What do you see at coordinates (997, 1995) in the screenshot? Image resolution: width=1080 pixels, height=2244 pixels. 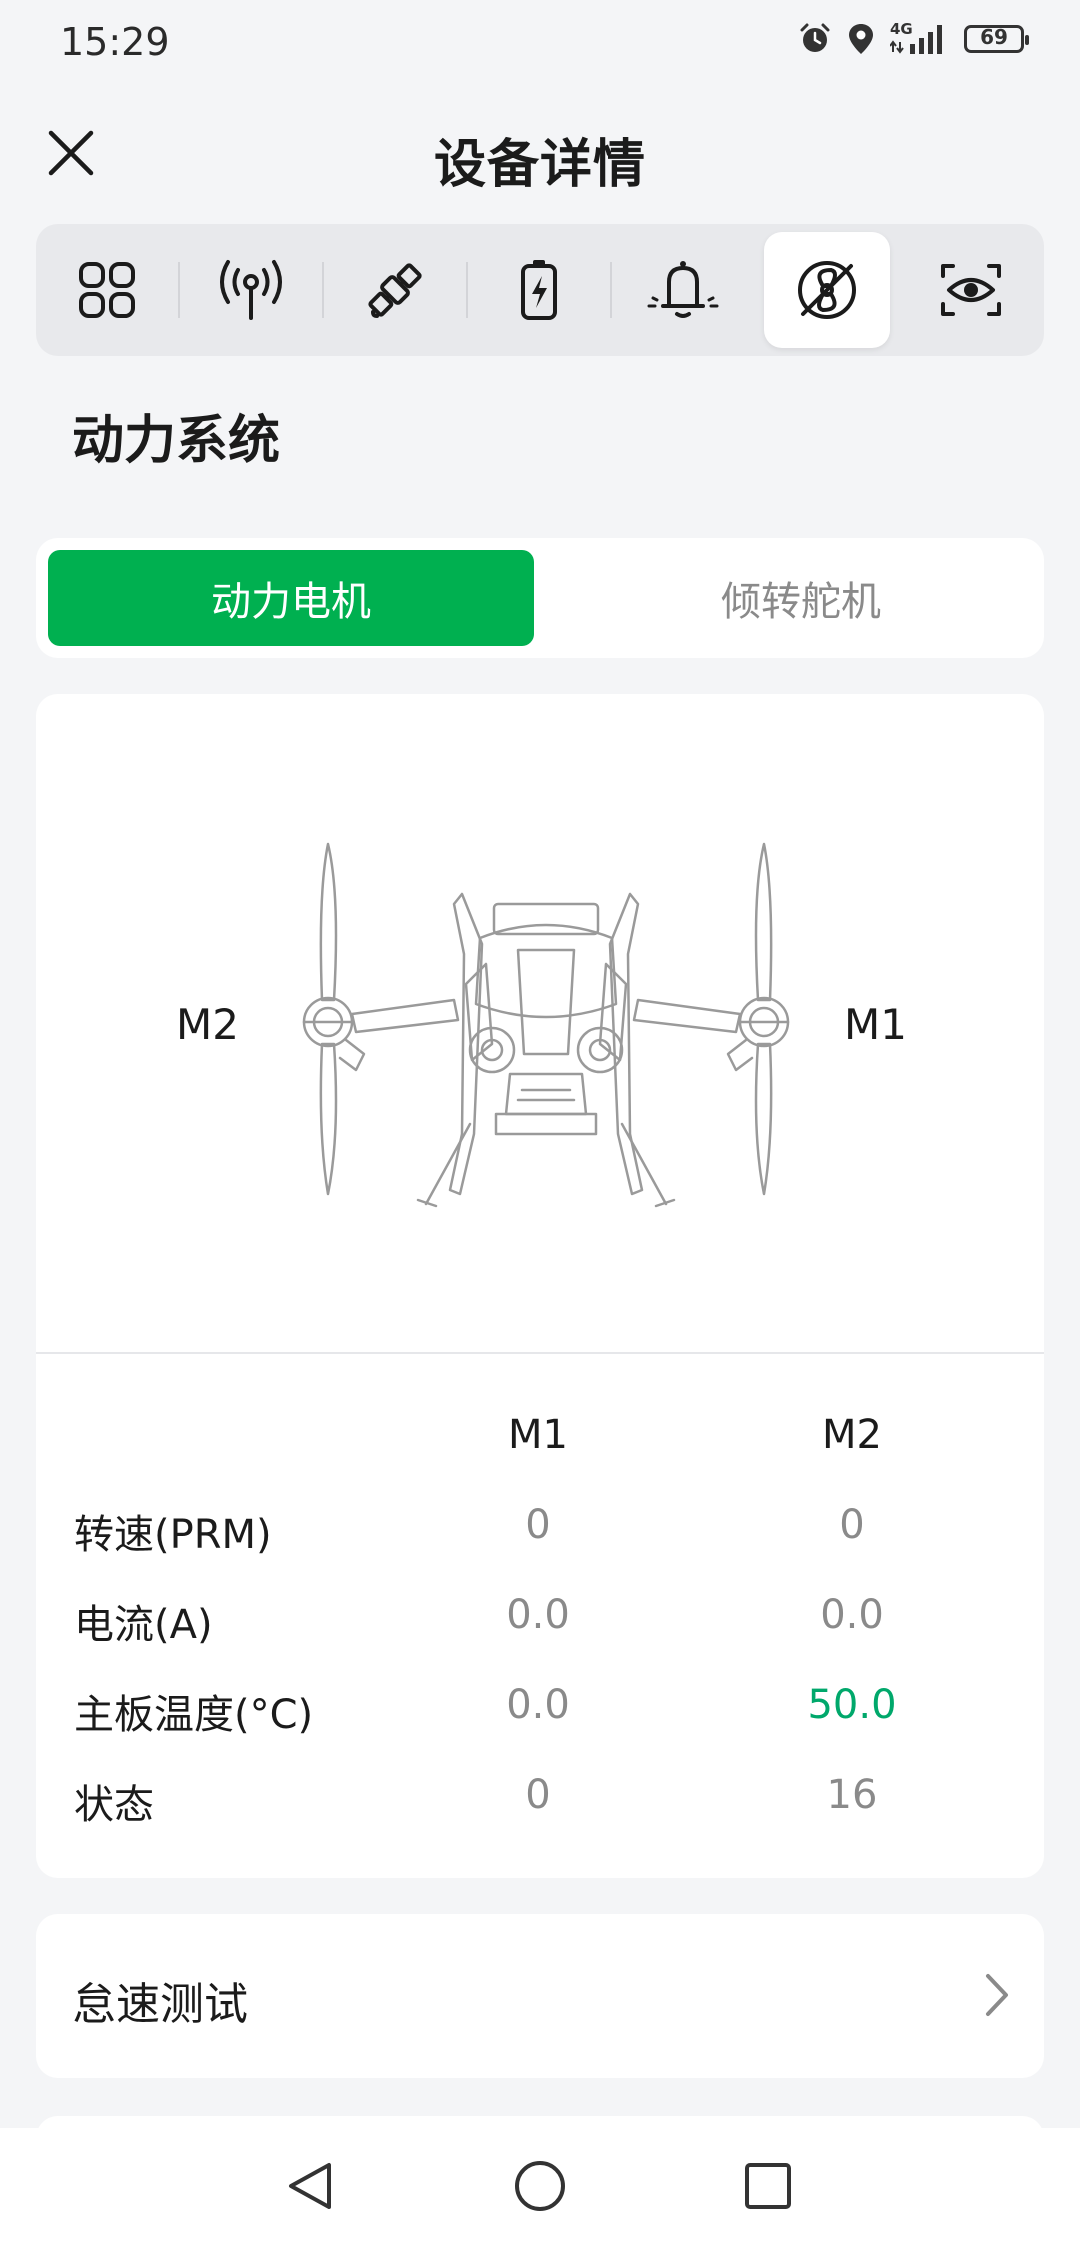 I see `chevron-right-icon` at bounding box center [997, 1995].